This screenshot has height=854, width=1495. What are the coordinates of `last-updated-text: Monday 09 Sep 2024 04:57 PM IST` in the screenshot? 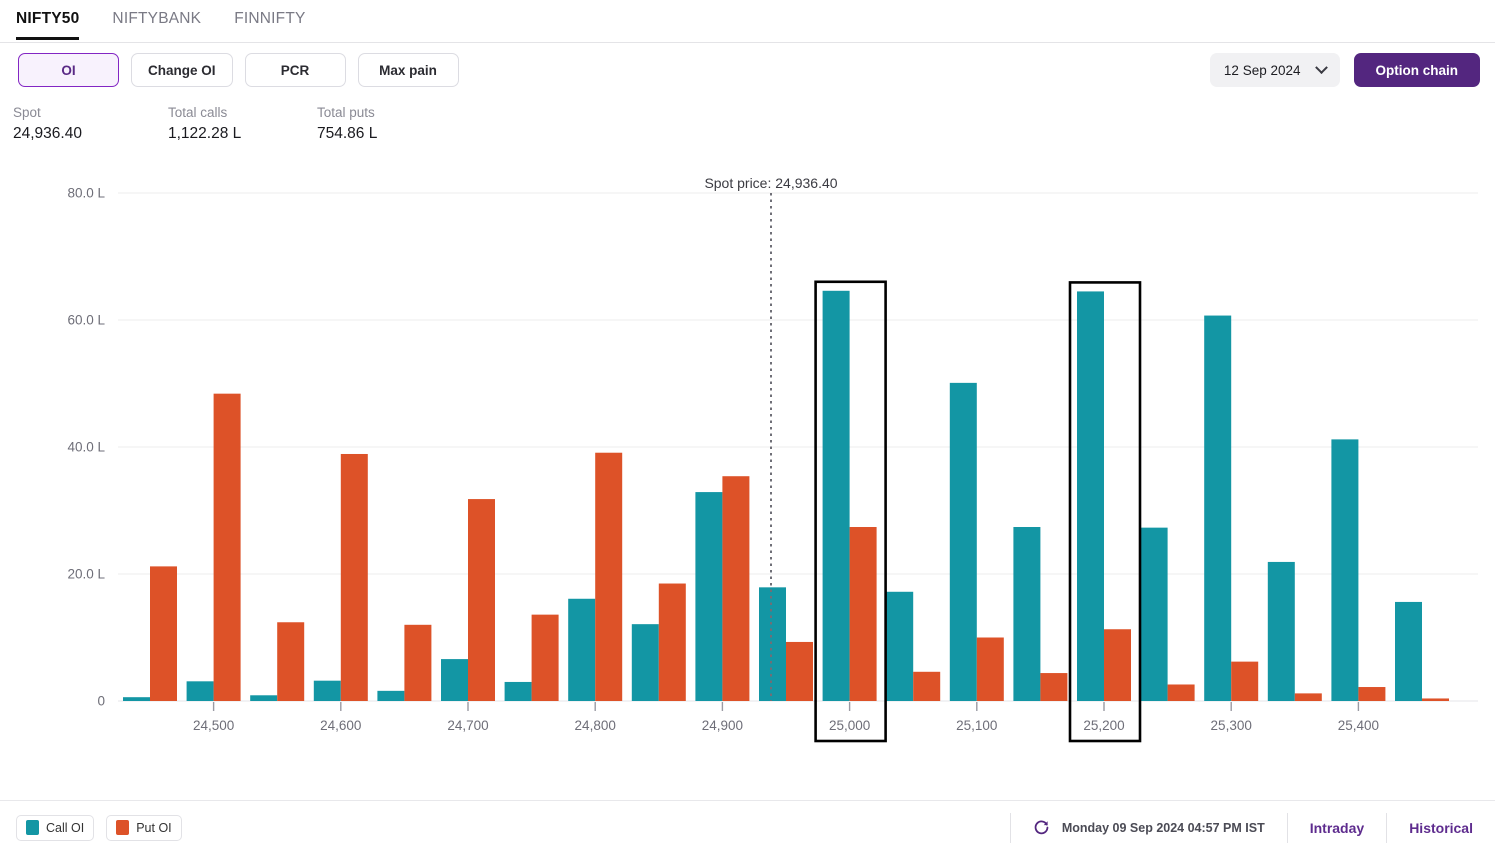 It's located at (1163, 827).